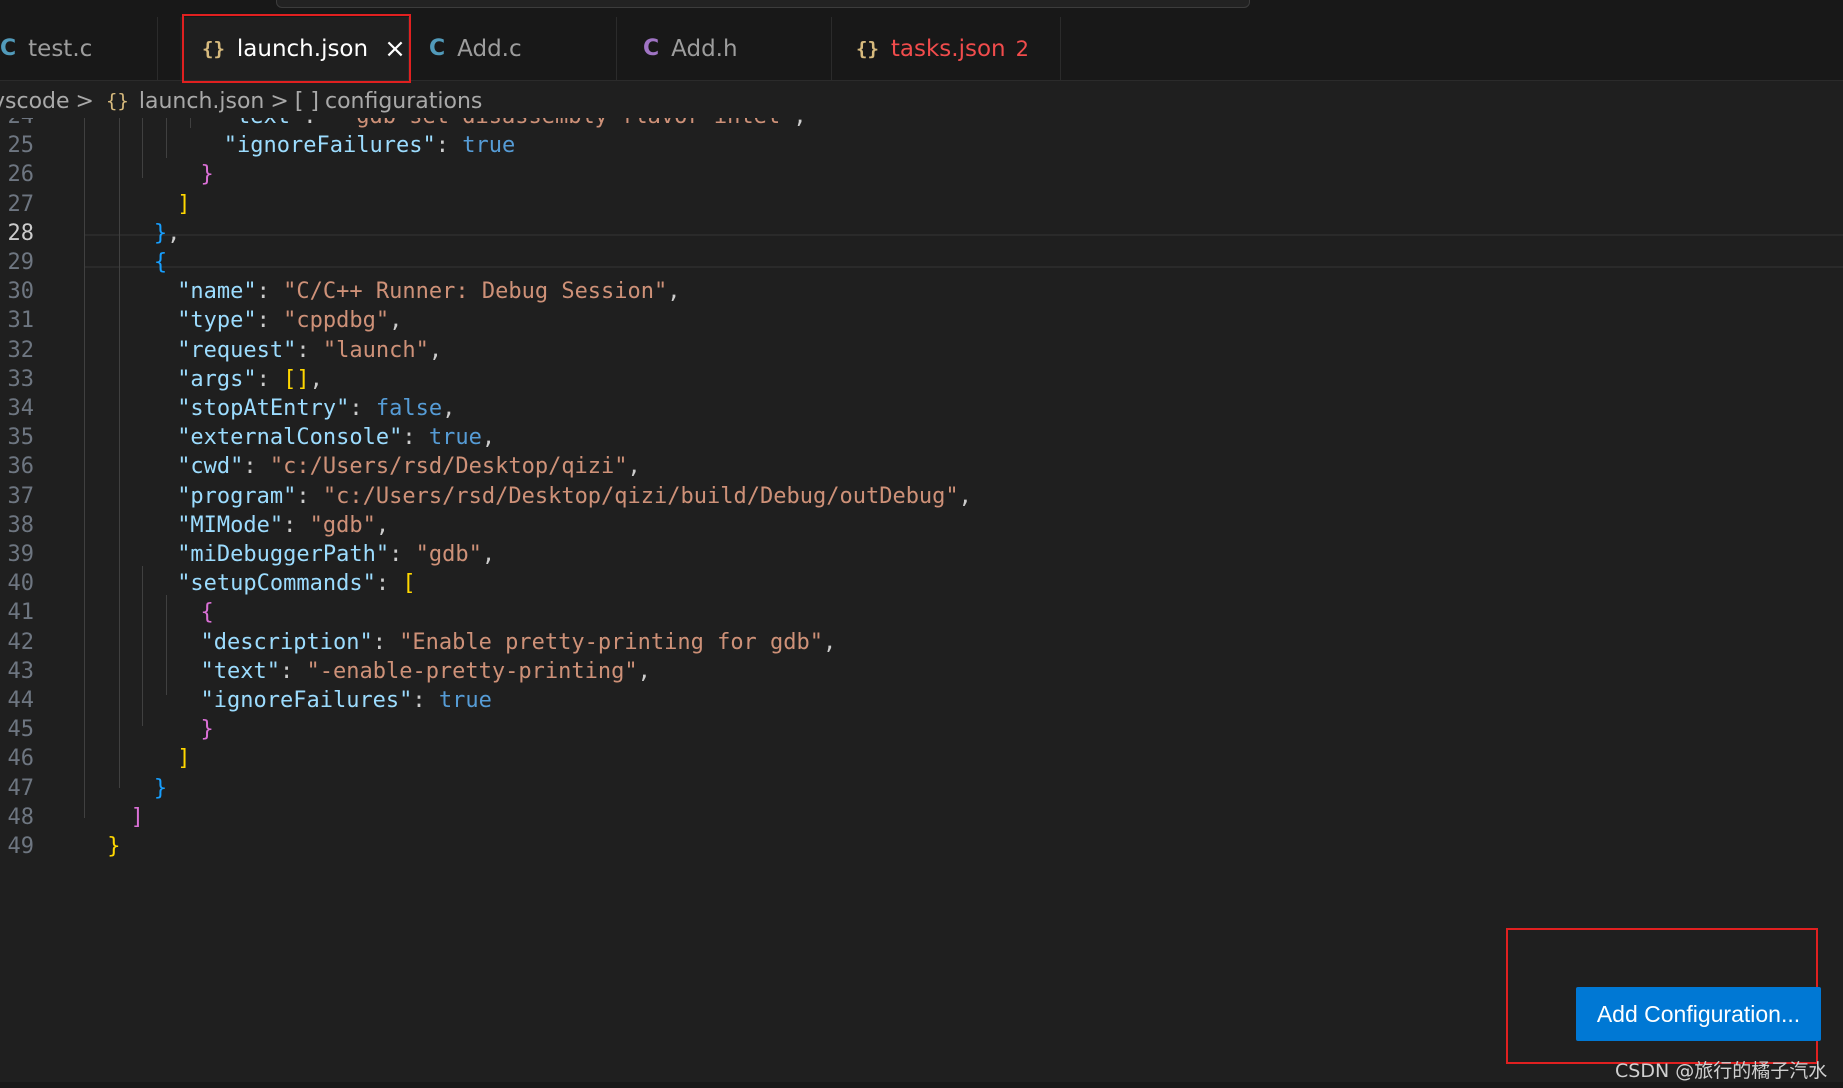 The height and width of the screenshot is (1088, 1843). Describe the element at coordinates (921, 847) in the screenshot. I see `code-line: 49}` at that location.